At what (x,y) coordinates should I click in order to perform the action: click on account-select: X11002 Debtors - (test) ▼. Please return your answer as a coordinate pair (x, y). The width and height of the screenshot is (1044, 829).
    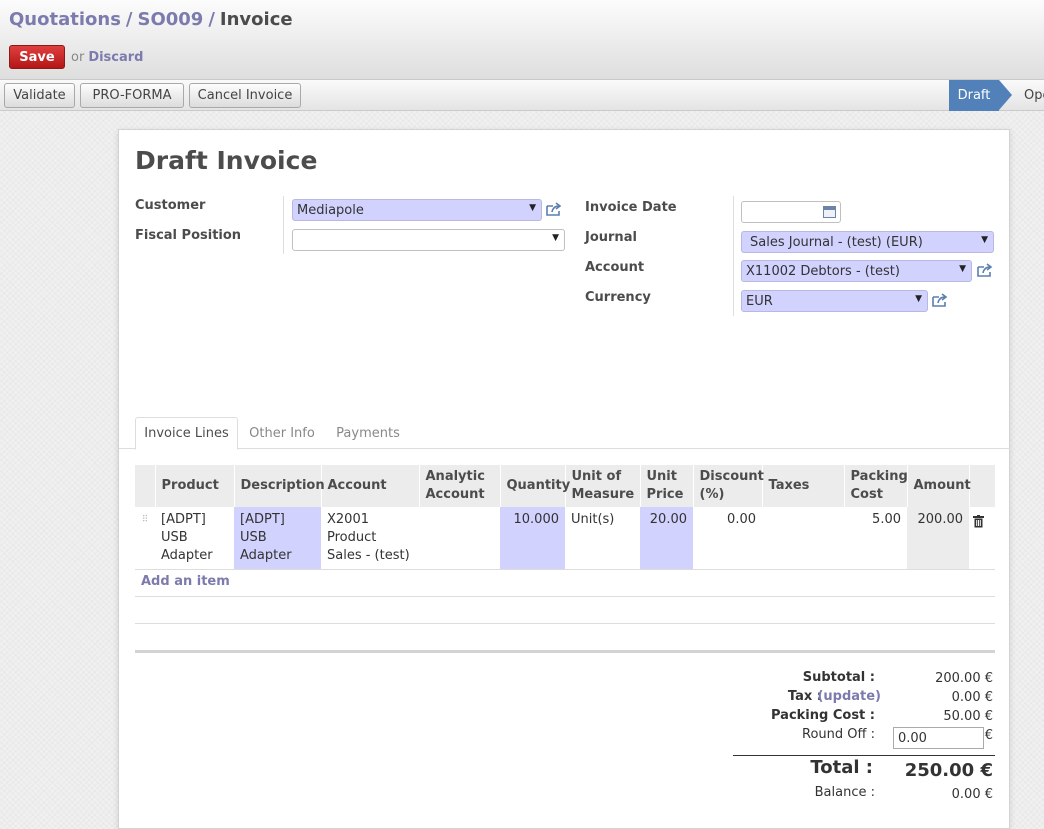
    Looking at the image, I should click on (856, 271).